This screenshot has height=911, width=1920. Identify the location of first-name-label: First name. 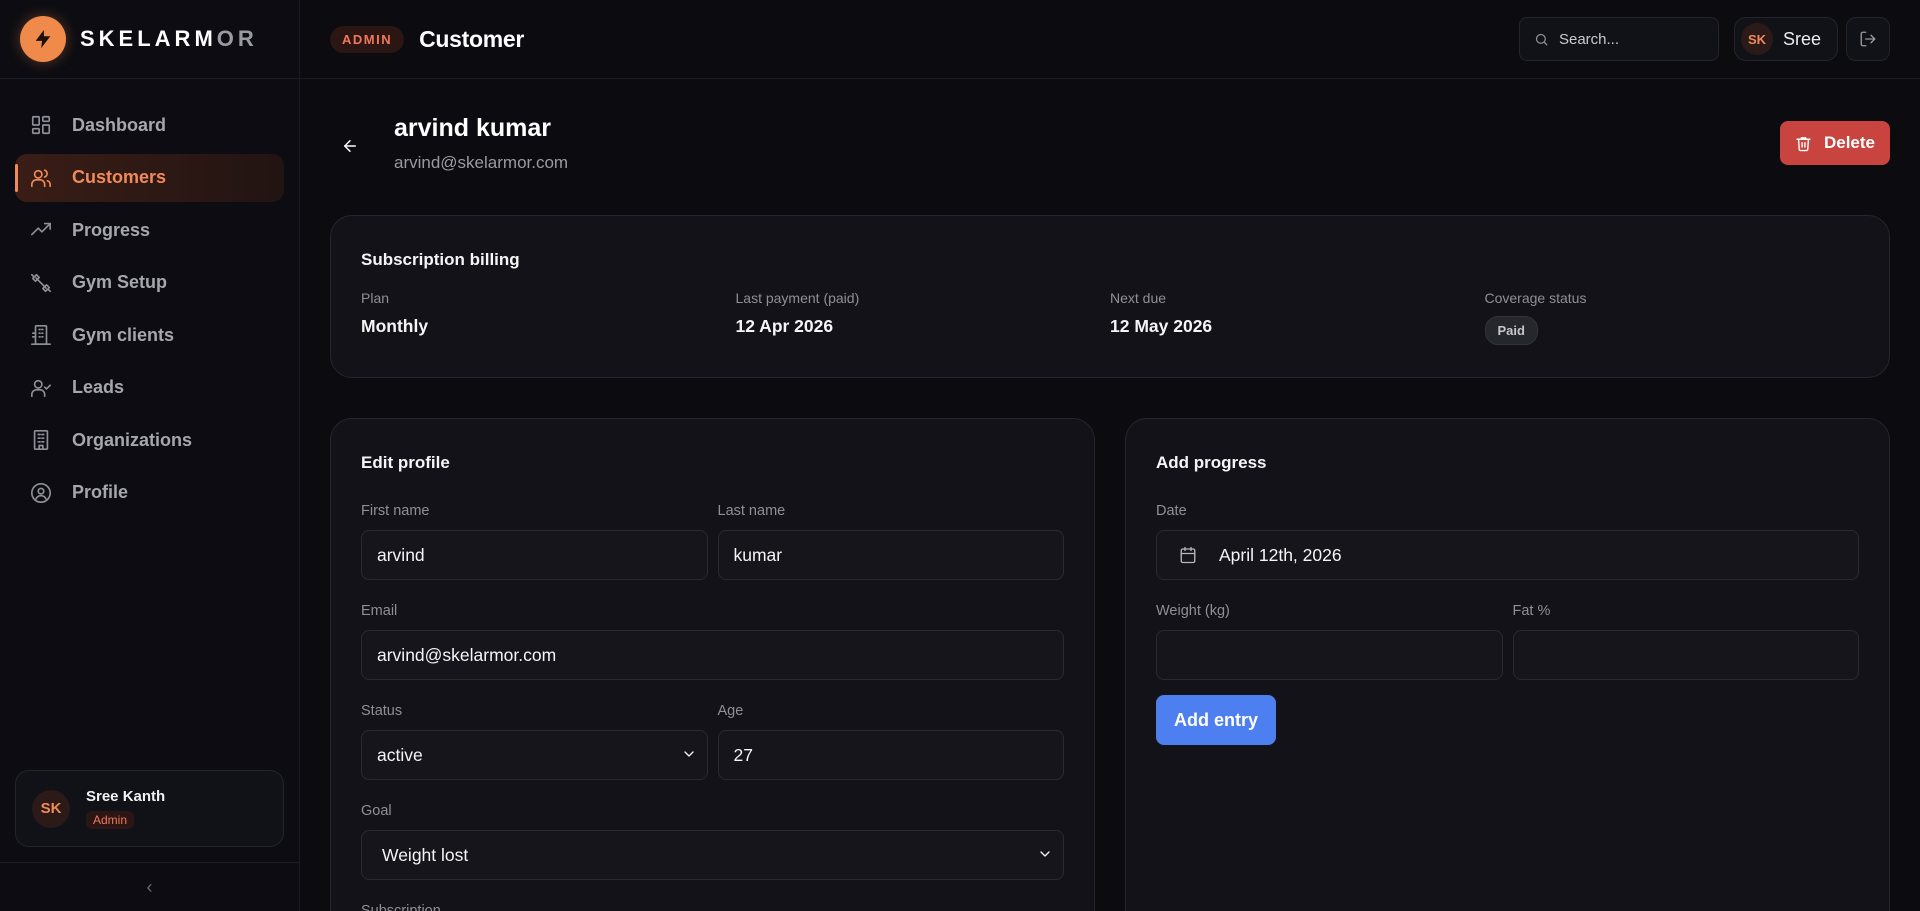
(395, 511).